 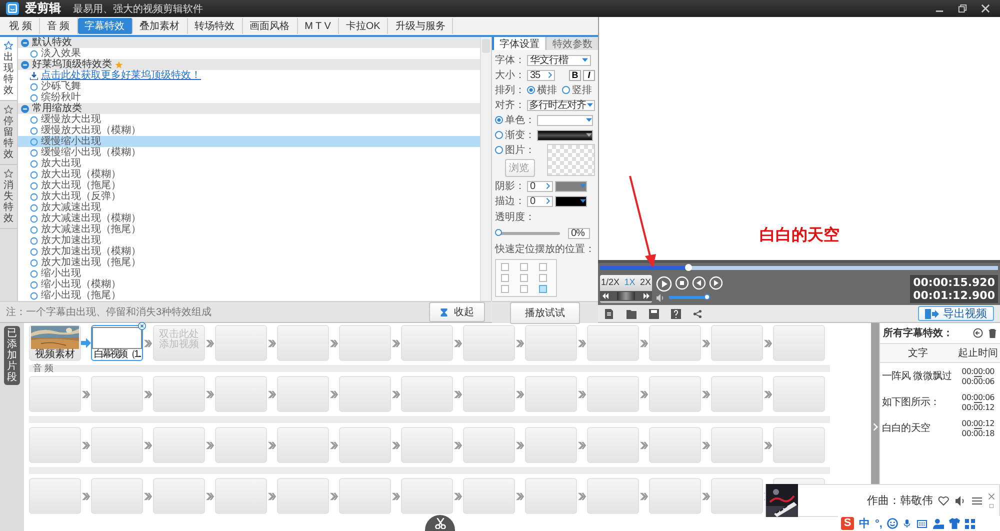 I want to click on previous-frame-icon, so click(x=699, y=283).